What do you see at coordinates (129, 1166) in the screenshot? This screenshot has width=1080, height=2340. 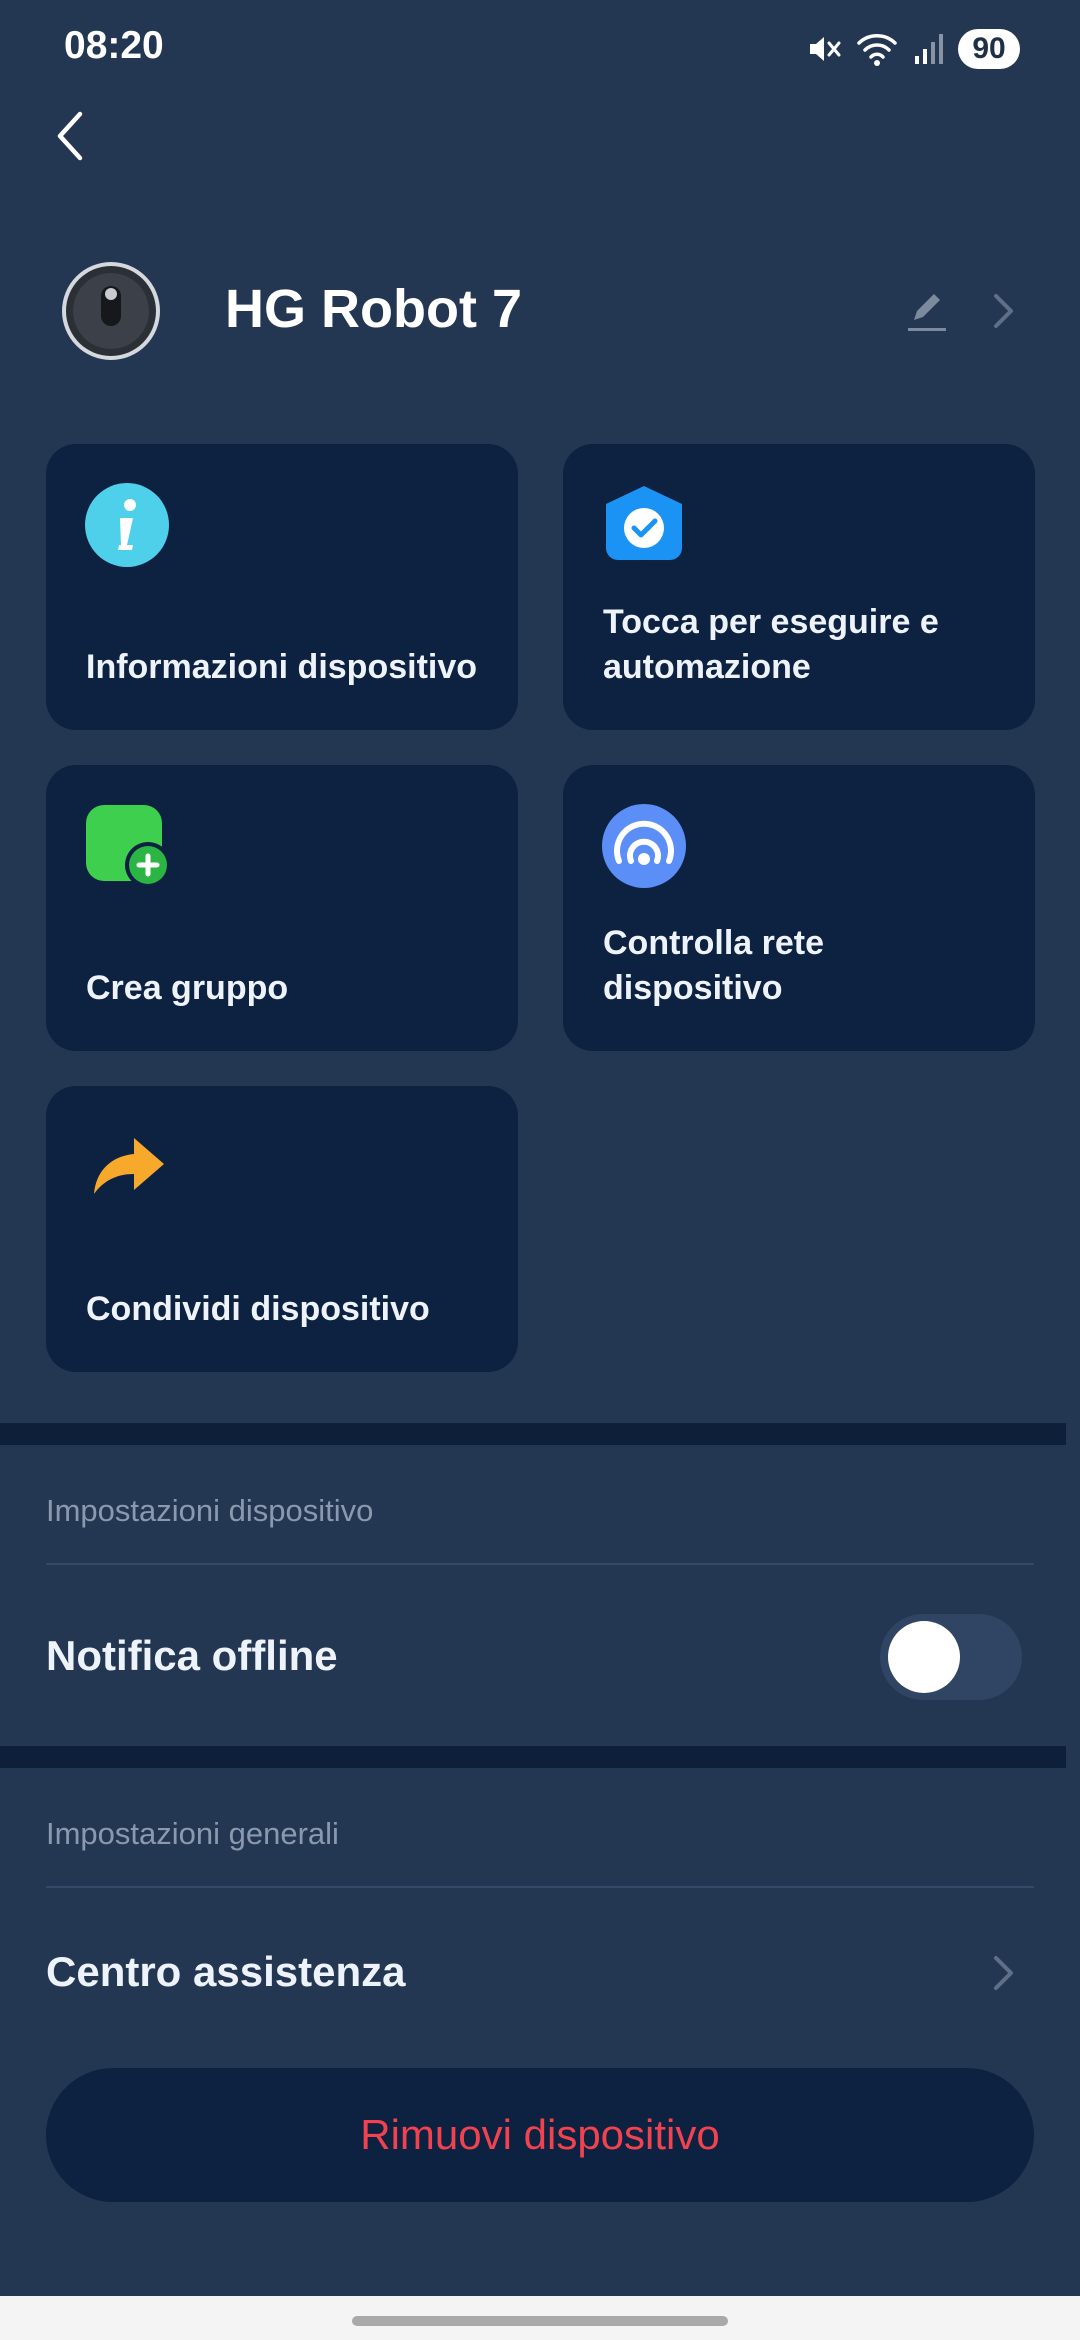 I see `share-arrow-icon` at bounding box center [129, 1166].